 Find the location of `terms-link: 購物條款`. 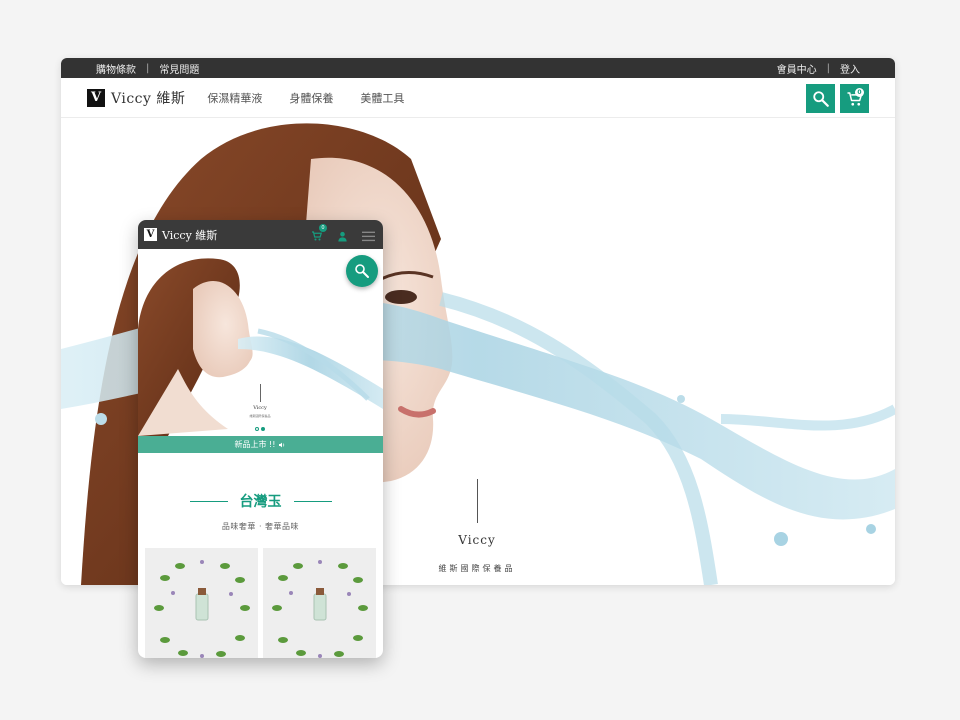

terms-link: 購物條款 is located at coordinates (116, 68).